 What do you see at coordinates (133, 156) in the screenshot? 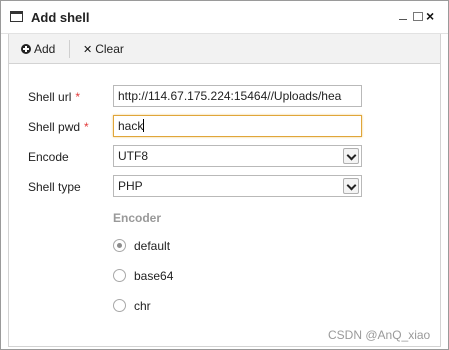
I see `encode-value: UTF8` at bounding box center [133, 156].